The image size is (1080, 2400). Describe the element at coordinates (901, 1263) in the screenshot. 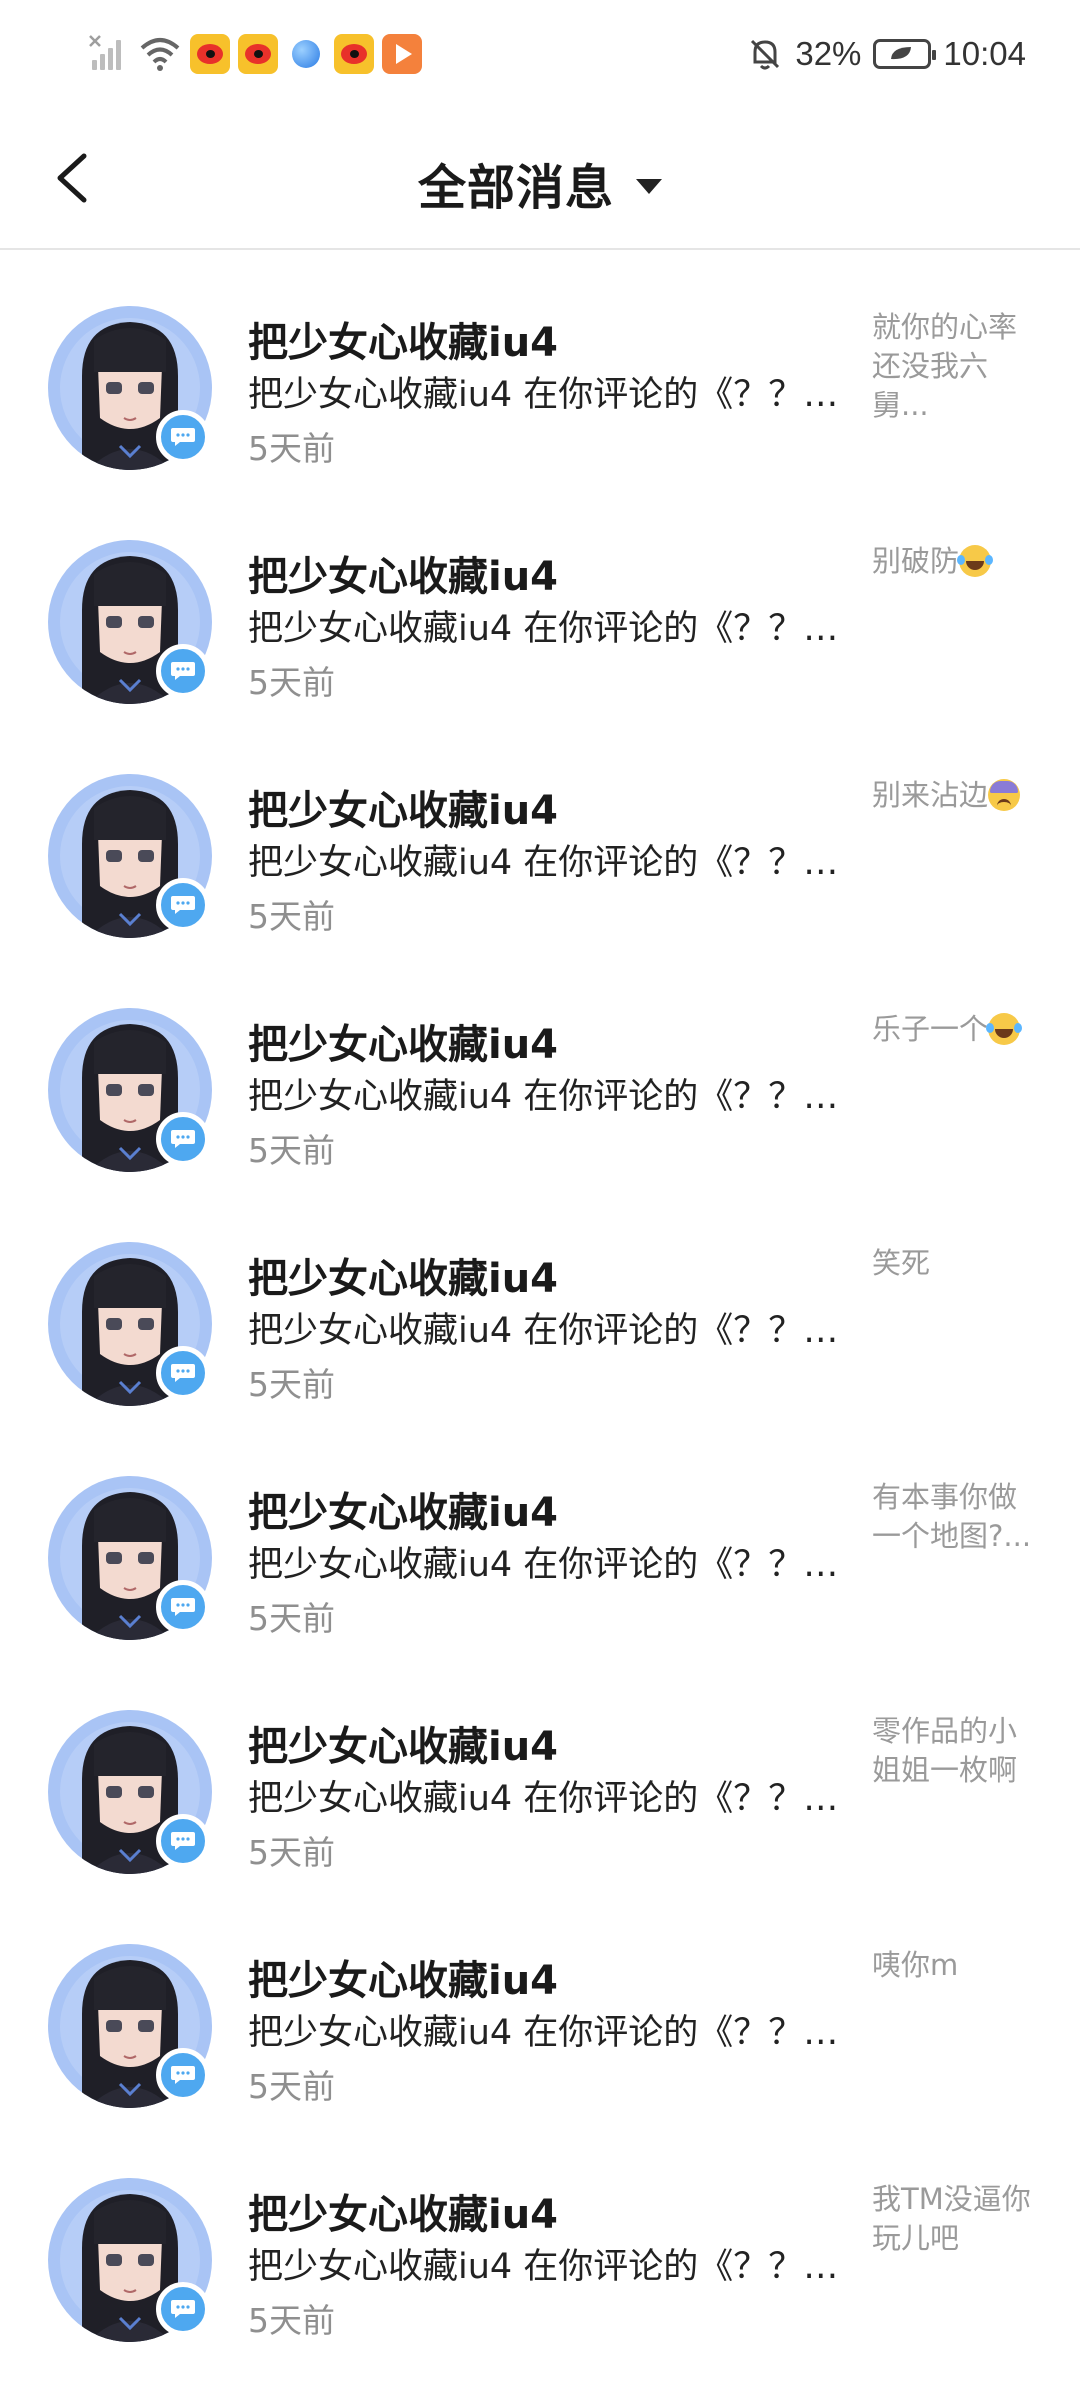

I see `reply-text: 笑死` at that location.